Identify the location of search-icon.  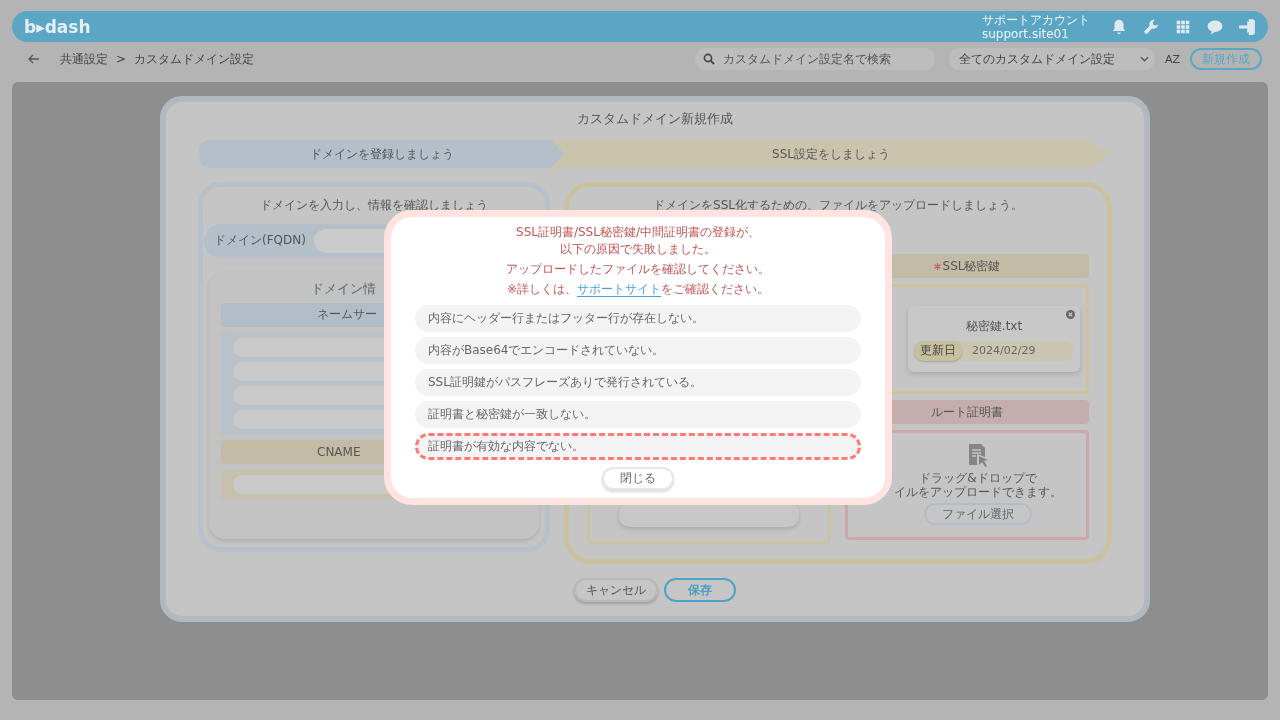
(708, 59).